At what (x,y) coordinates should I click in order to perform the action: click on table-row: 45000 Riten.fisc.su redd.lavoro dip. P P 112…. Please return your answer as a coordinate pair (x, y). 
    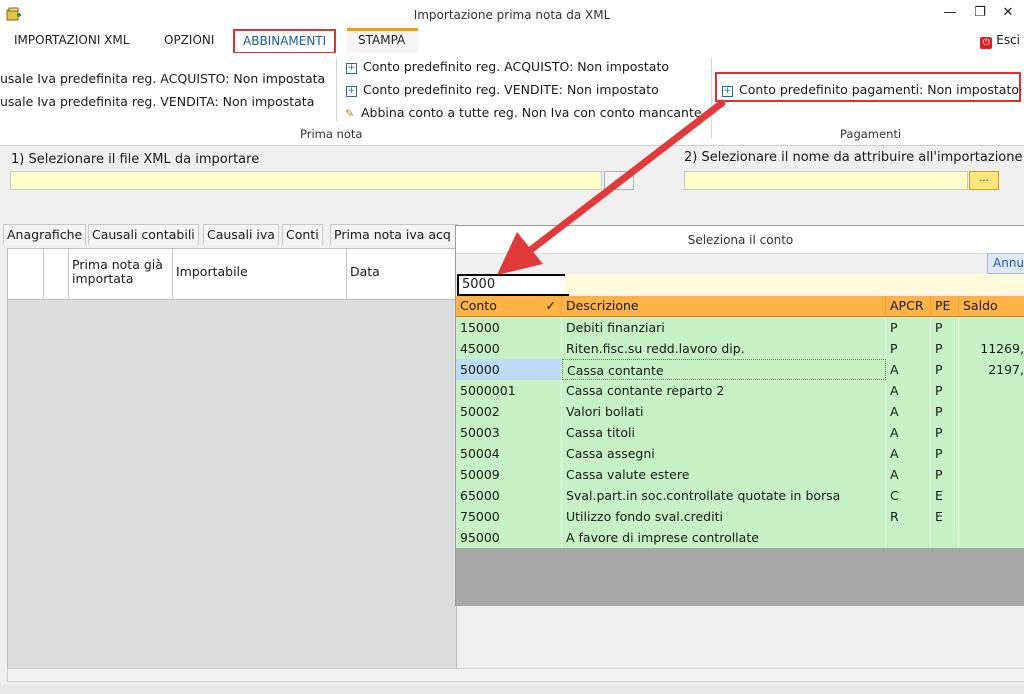
    Looking at the image, I should click on (740, 349).